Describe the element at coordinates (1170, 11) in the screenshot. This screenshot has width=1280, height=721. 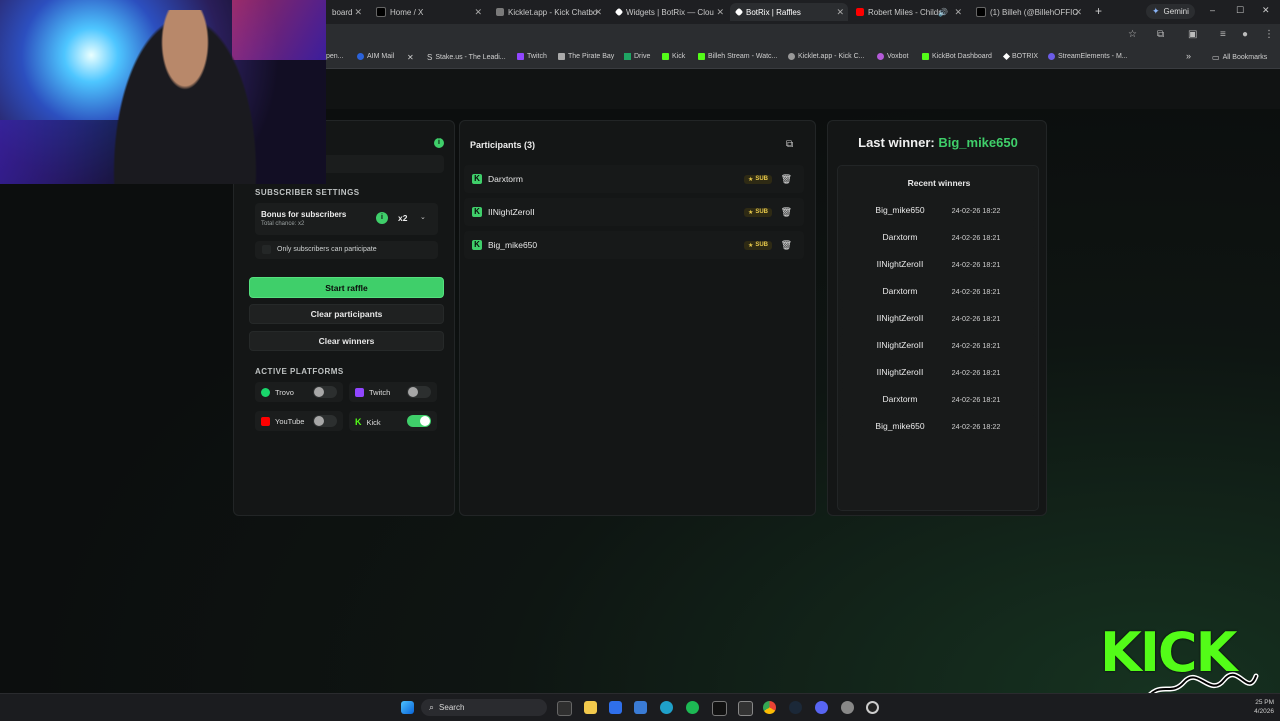
I see `gemini-button: ✦ Gemini` at that location.